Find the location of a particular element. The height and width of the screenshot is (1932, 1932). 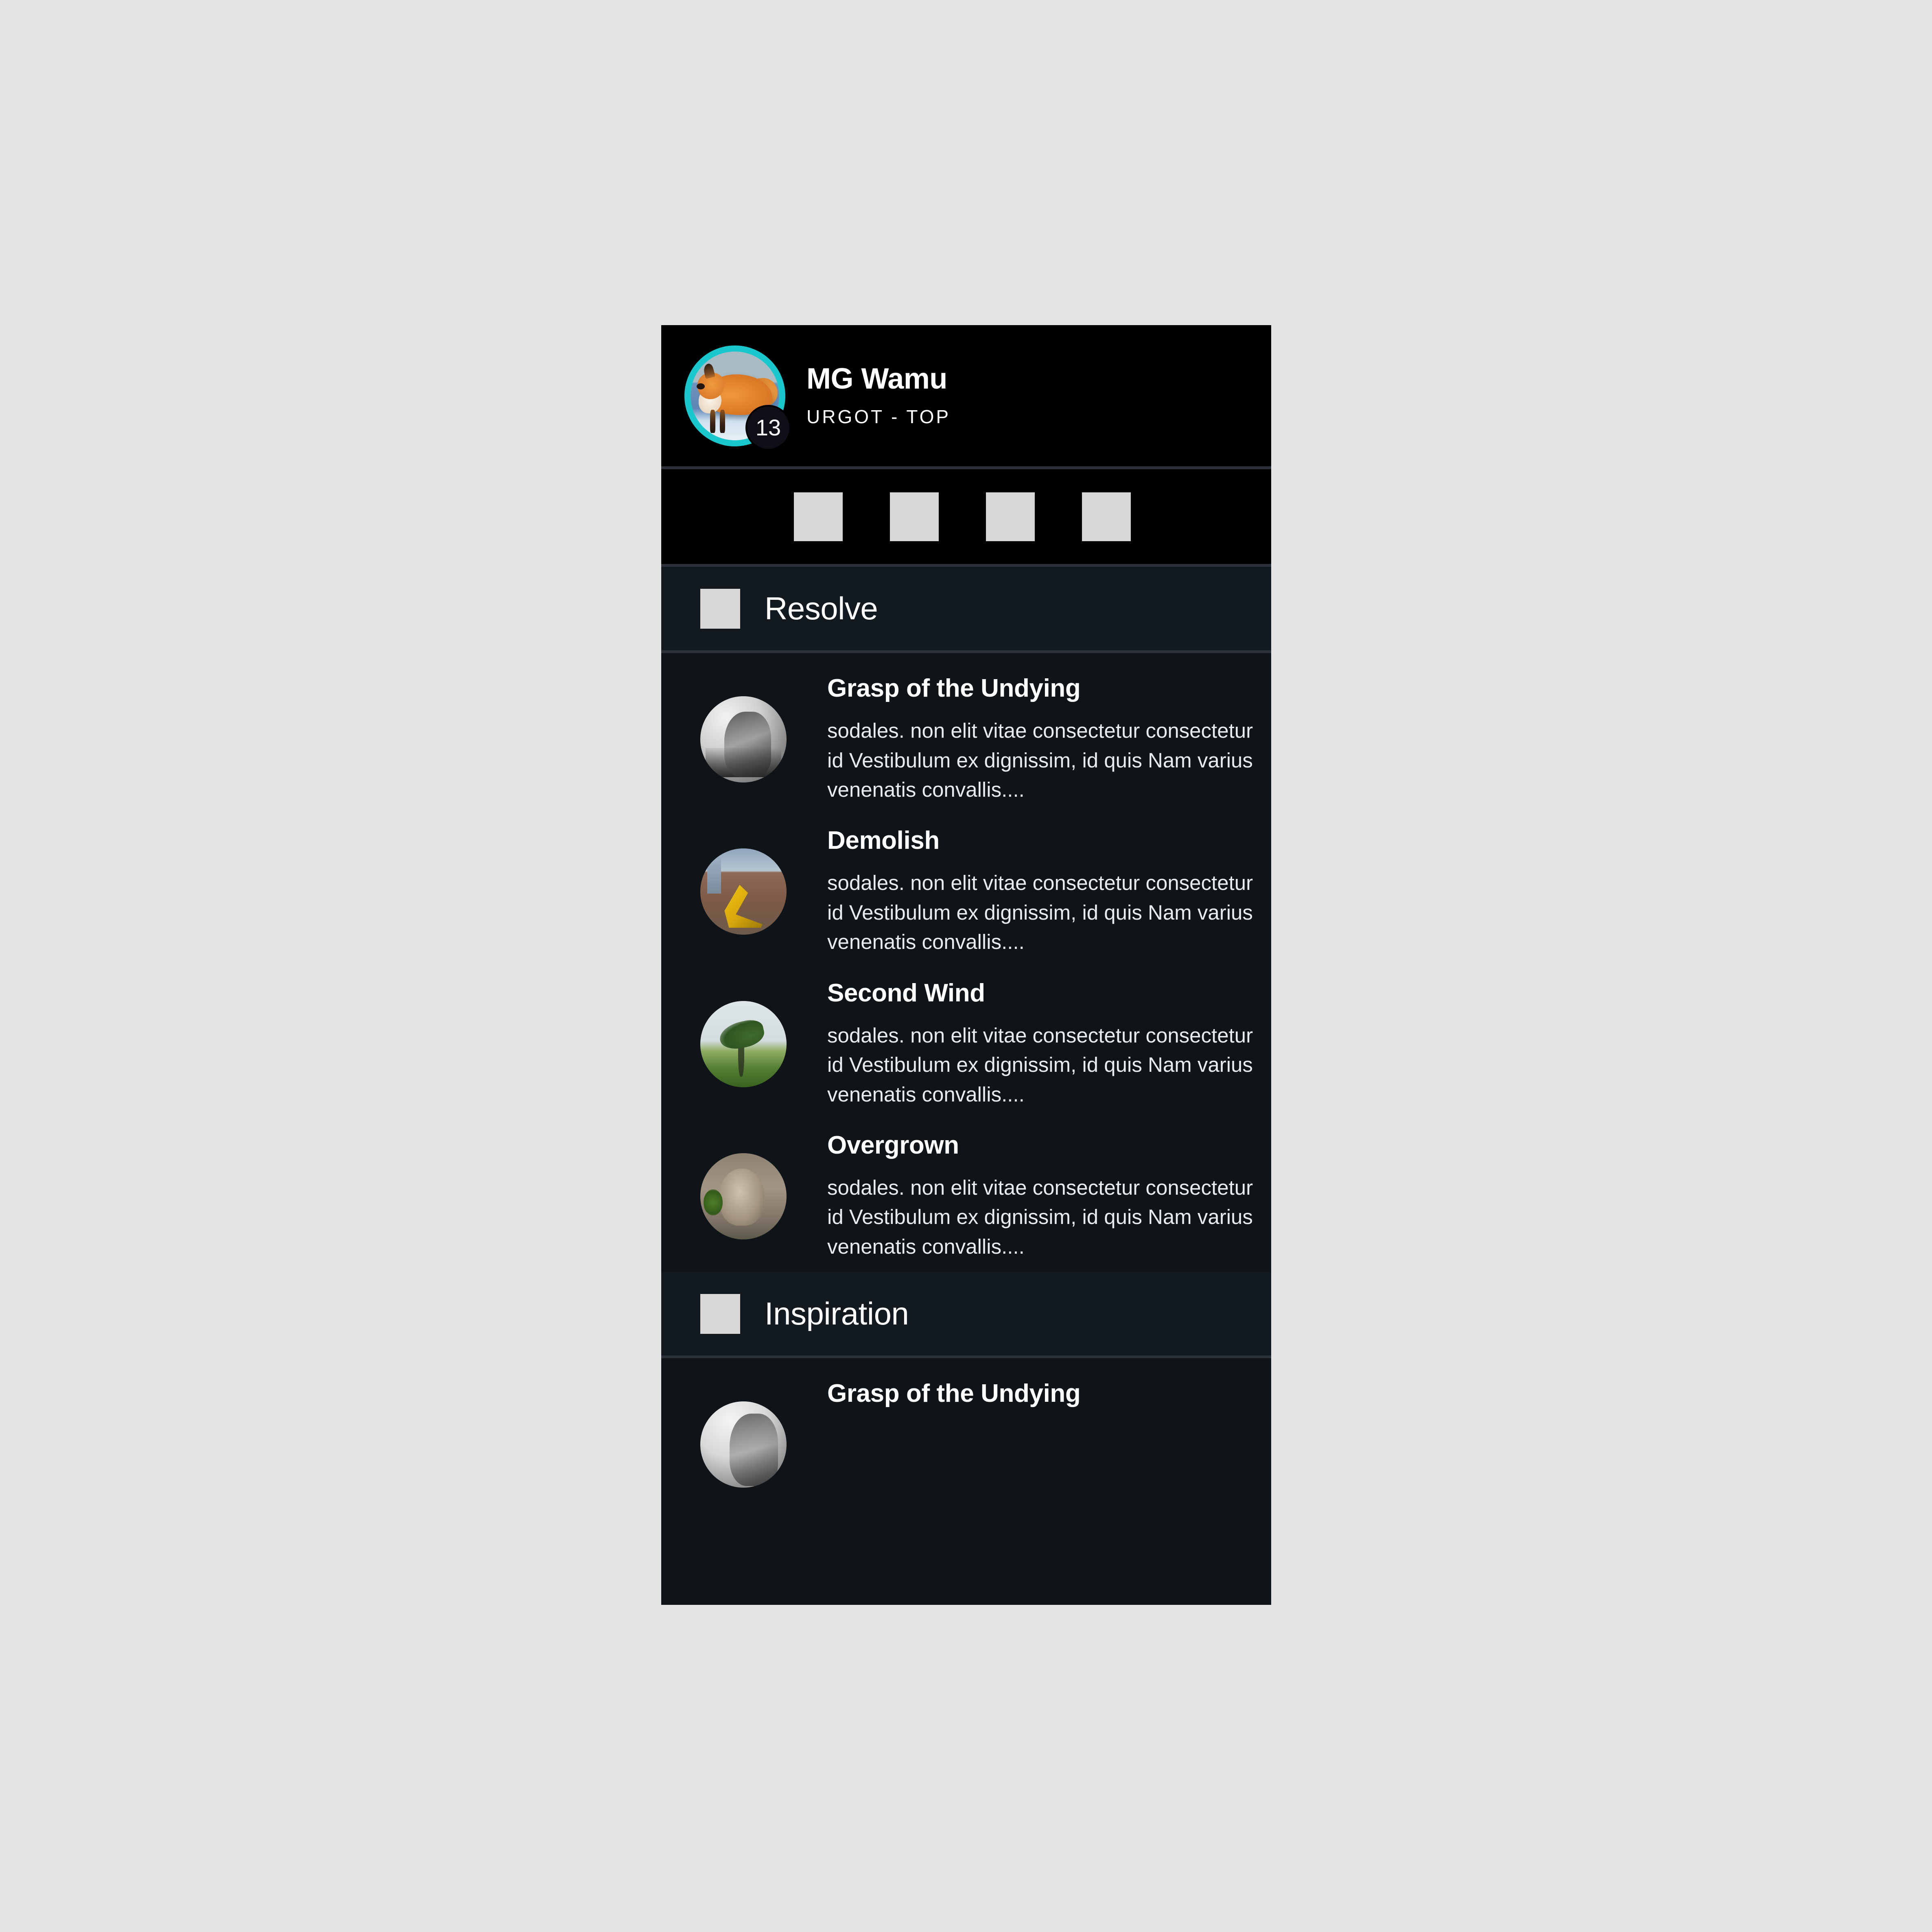

avatar: 13 is located at coordinates (737, 397).